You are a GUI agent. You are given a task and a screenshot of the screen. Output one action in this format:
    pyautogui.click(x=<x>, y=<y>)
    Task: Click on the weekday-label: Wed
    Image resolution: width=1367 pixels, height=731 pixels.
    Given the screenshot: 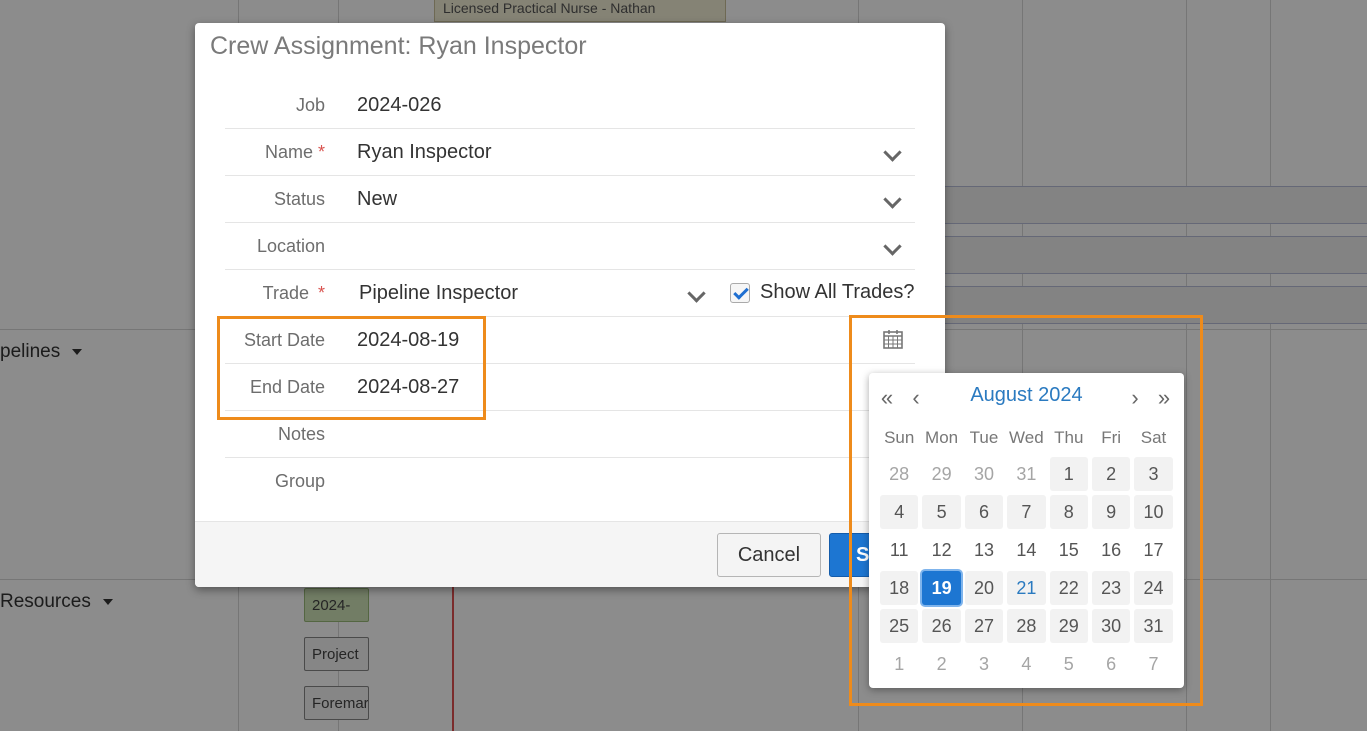 What is the action you would take?
    pyautogui.click(x=1026, y=437)
    